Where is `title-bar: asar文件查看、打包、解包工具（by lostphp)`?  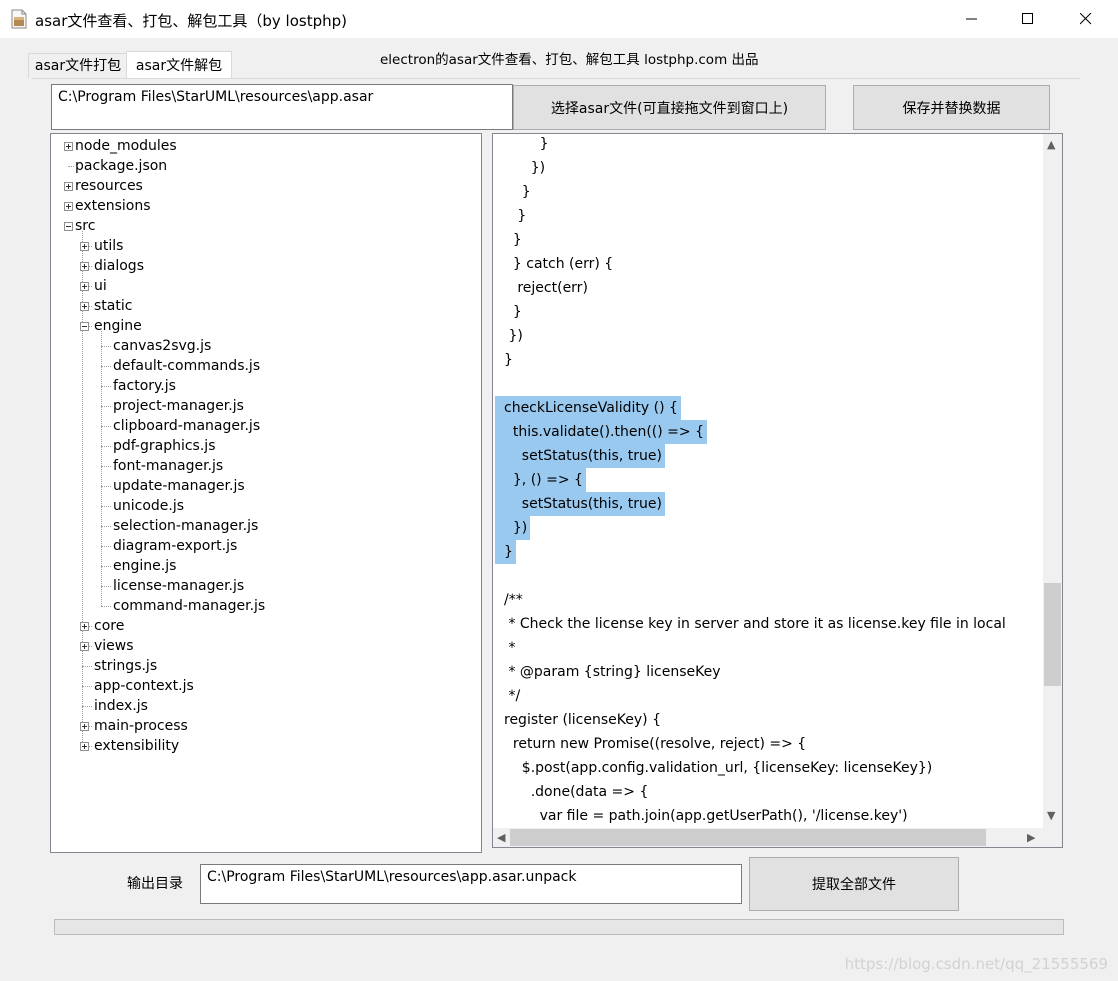 title-bar: asar文件查看、打包、解包工具（by lostphp) is located at coordinates (559, 19).